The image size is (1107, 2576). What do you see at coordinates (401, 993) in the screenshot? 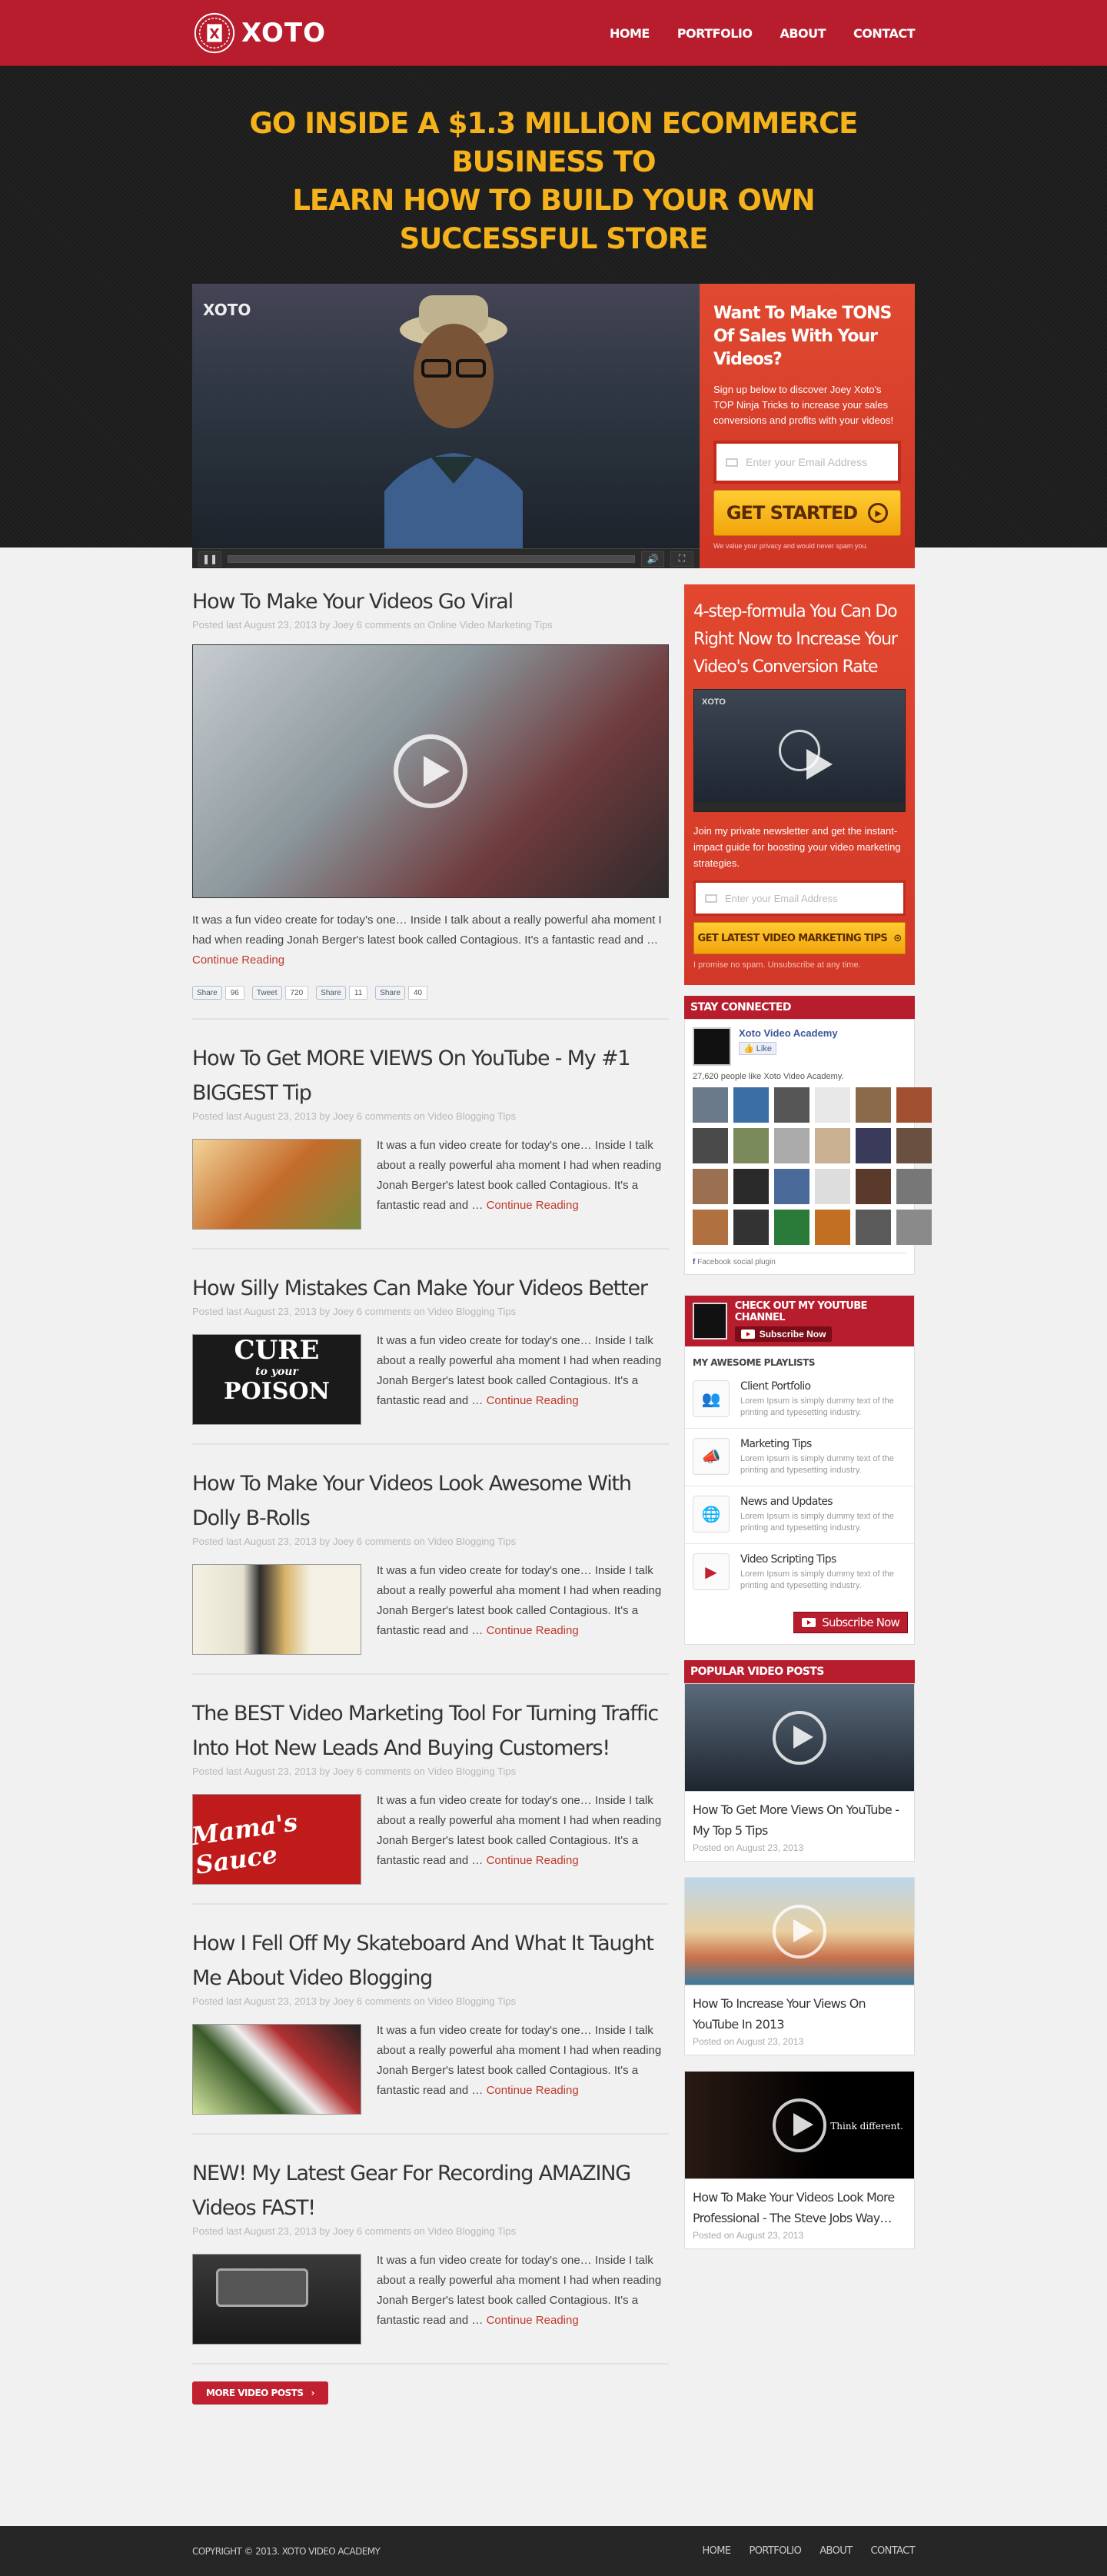
I see `linkedin-share: Share 40` at bounding box center [401, 993].